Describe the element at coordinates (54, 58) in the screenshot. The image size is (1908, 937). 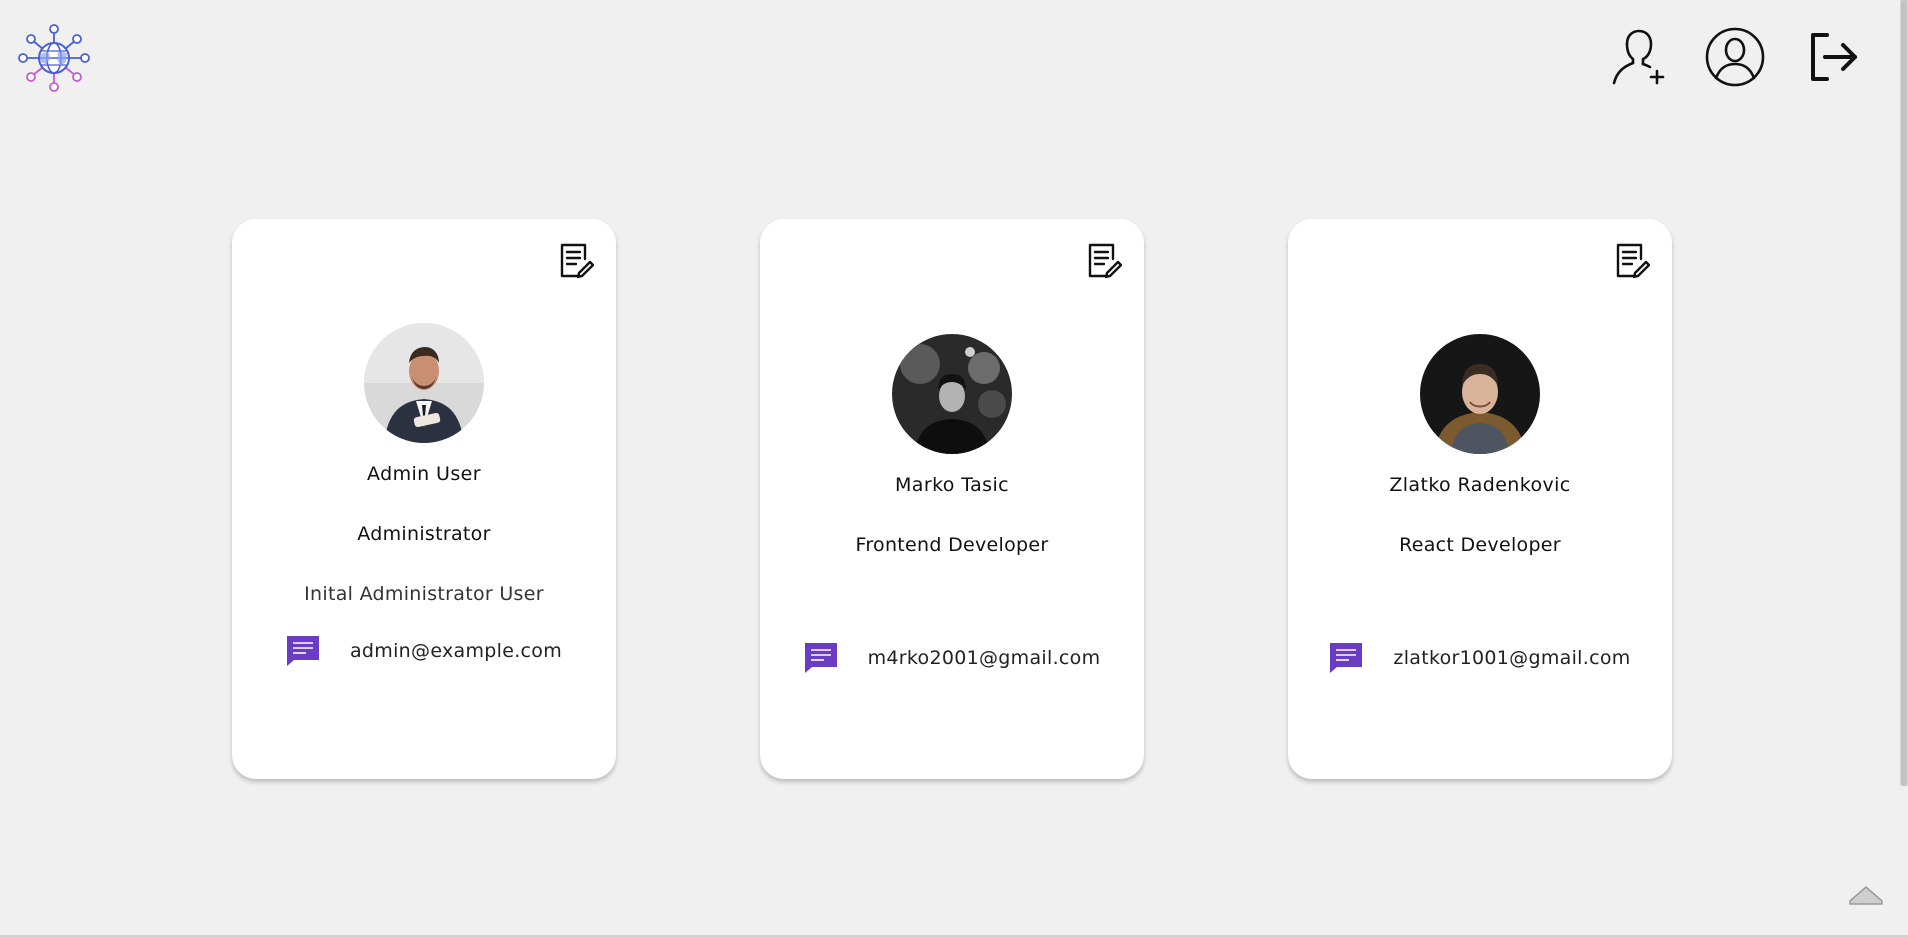
I see `globe-network-icon` at that location.